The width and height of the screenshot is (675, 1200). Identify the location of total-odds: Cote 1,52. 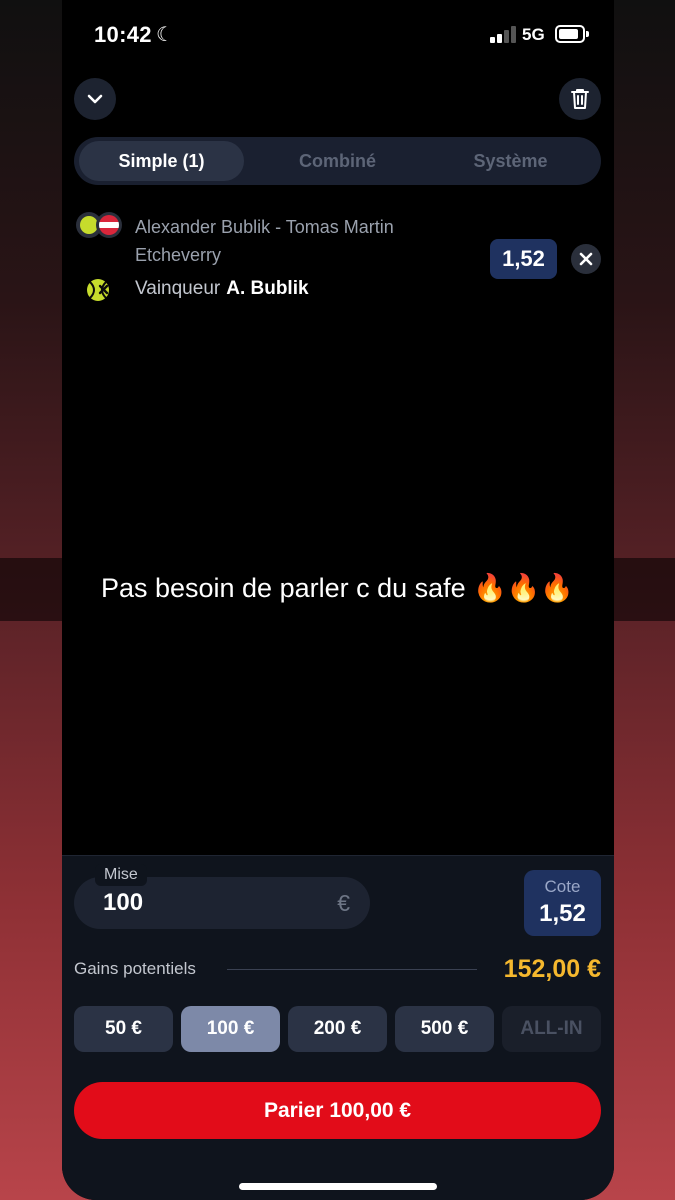
(562, 903).